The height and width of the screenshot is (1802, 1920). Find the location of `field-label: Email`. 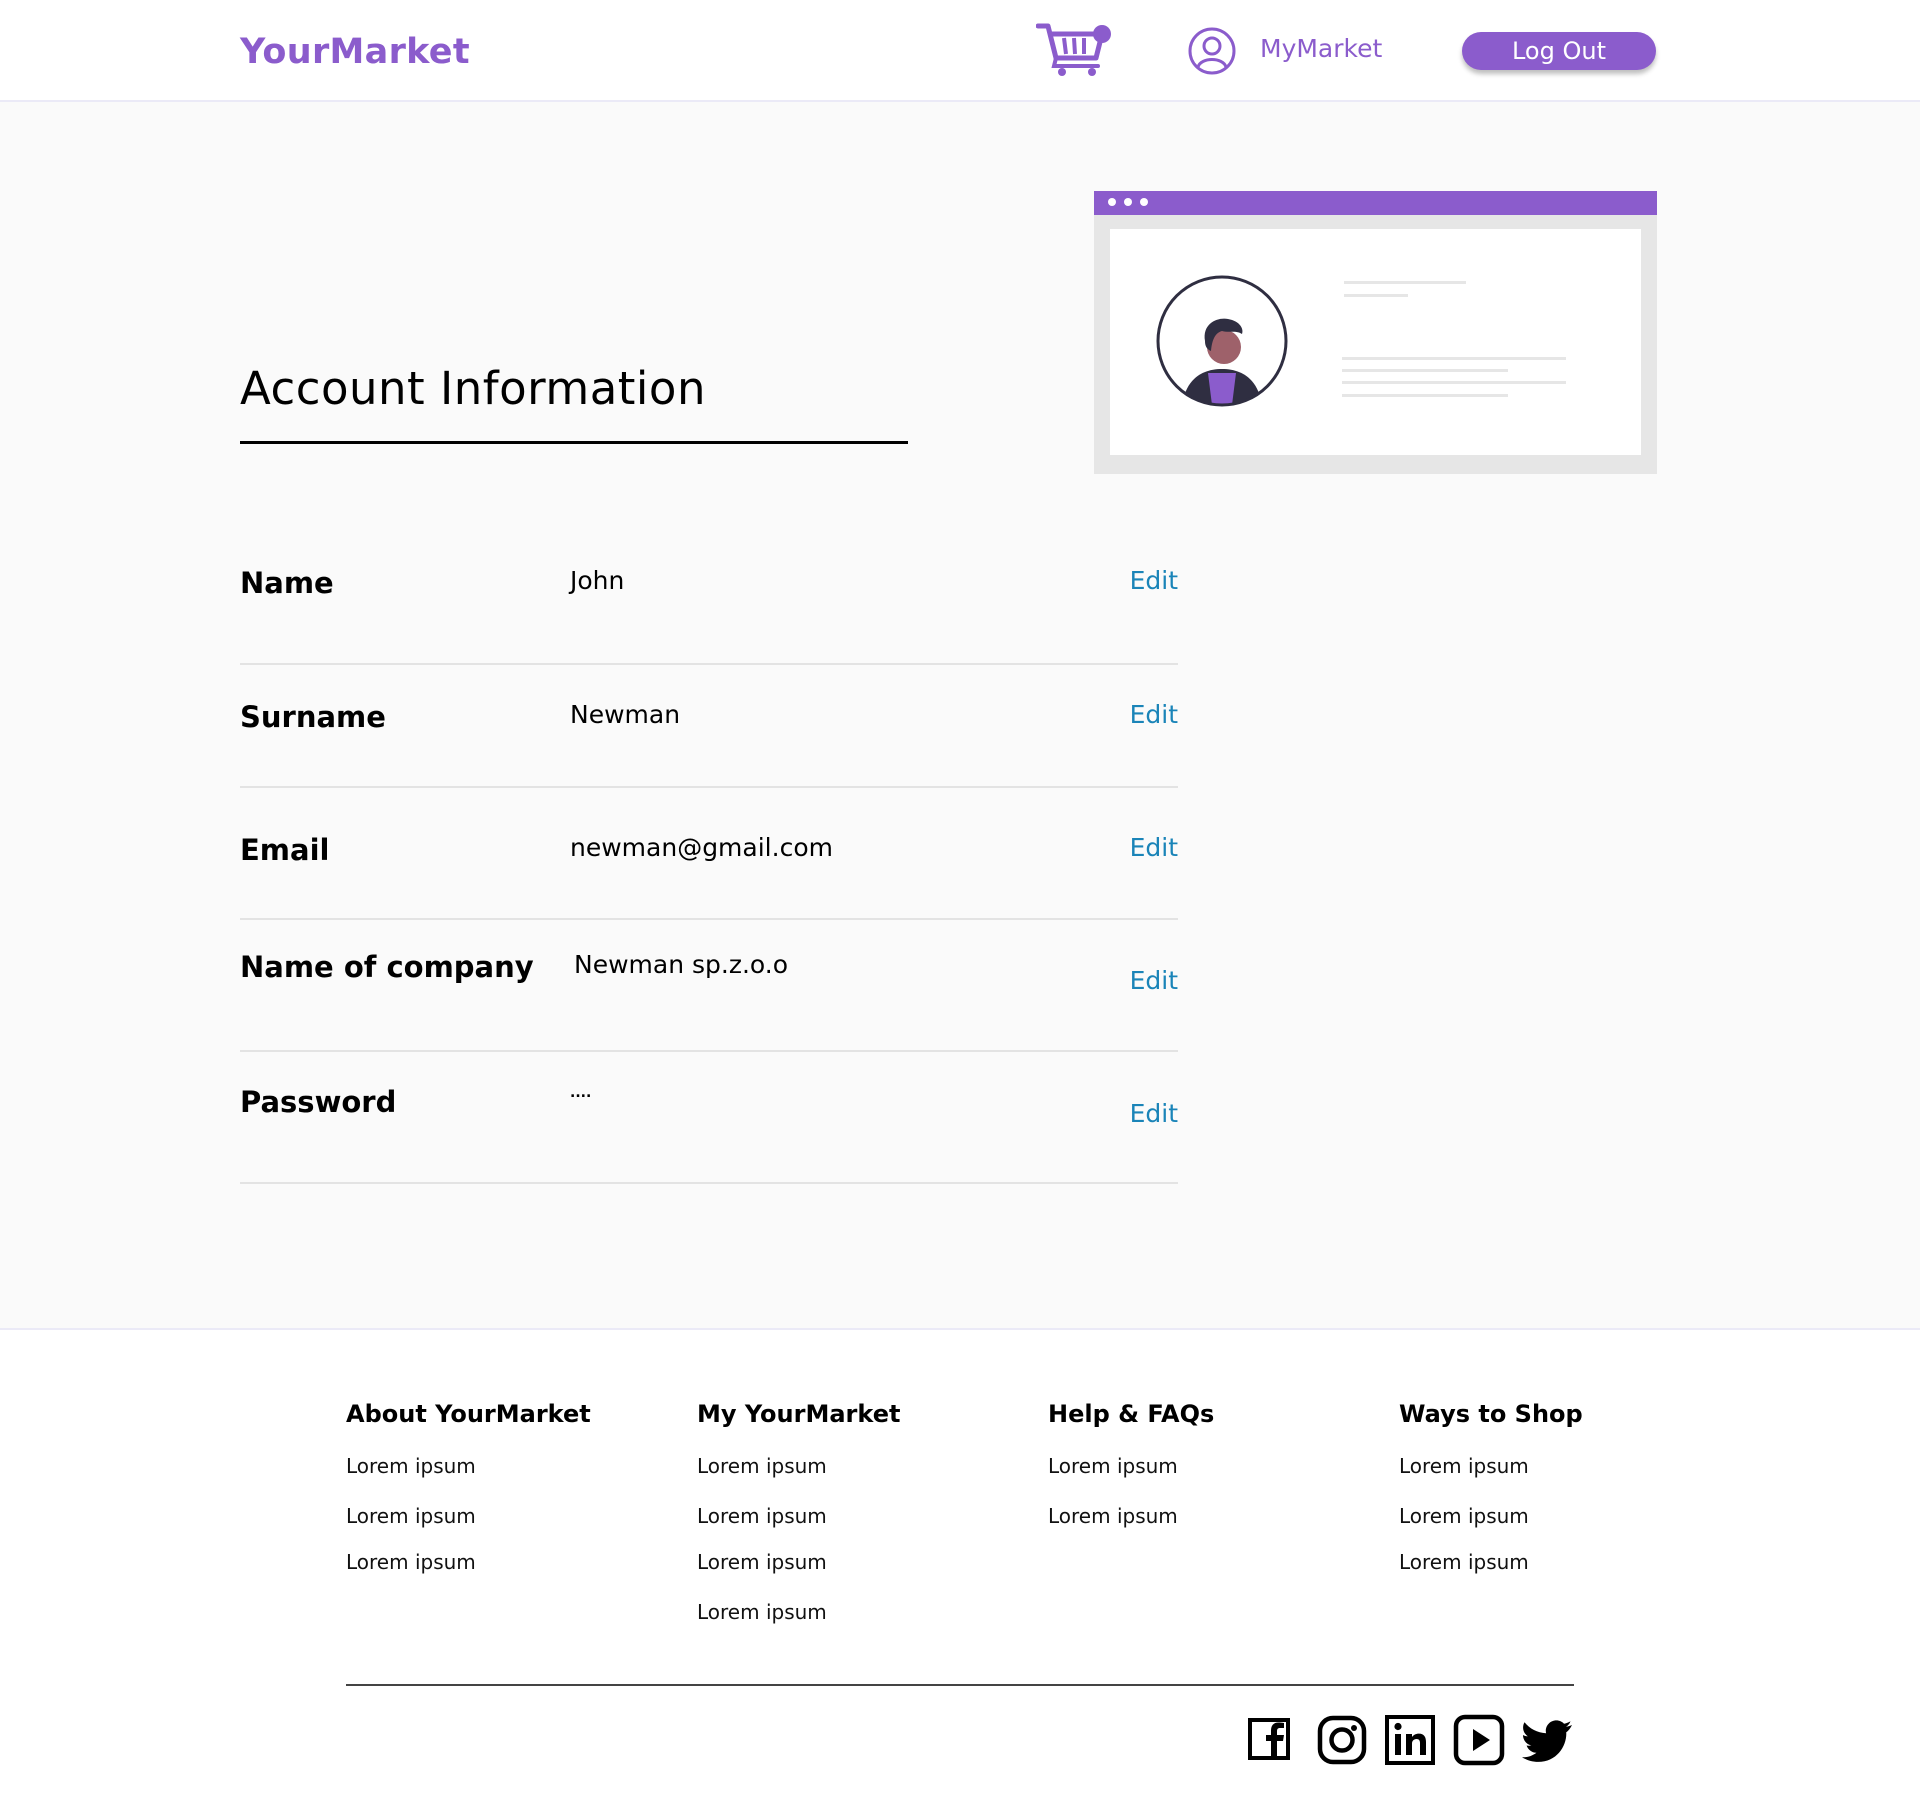

field-label: Email is located at coordinates (285, 850).